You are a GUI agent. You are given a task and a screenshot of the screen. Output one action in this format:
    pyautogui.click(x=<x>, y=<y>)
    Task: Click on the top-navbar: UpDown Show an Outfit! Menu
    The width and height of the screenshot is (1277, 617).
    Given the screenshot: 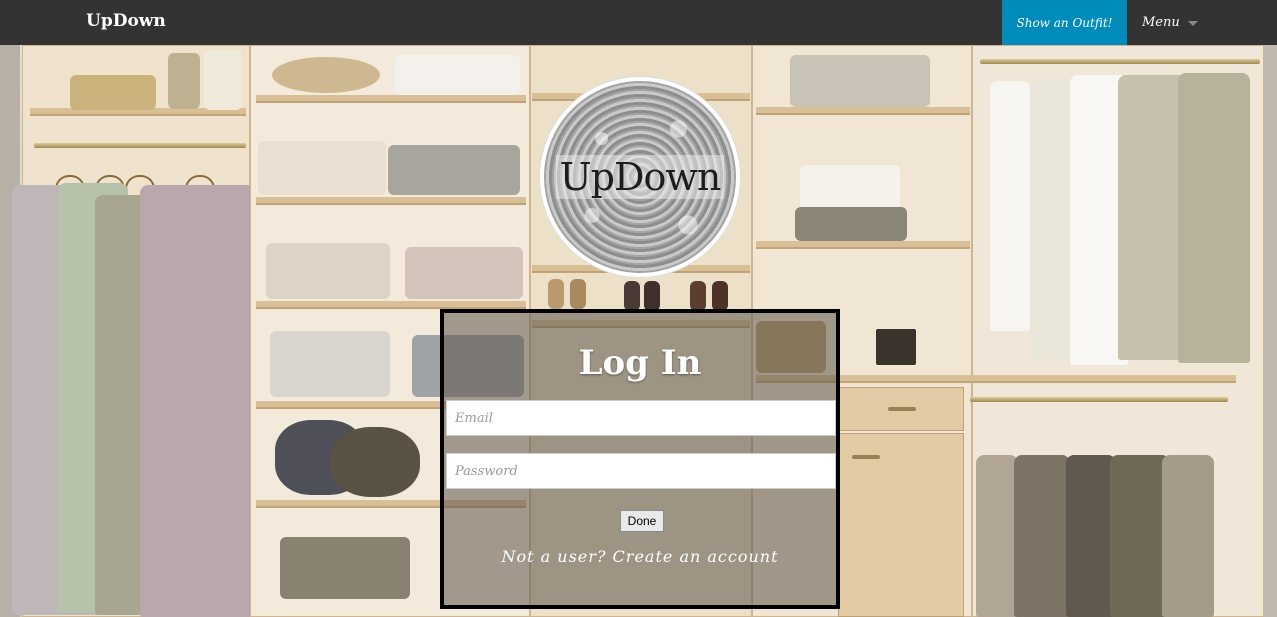 What is the action you would take?
    pyautogui.click(x=638, y=22)
    